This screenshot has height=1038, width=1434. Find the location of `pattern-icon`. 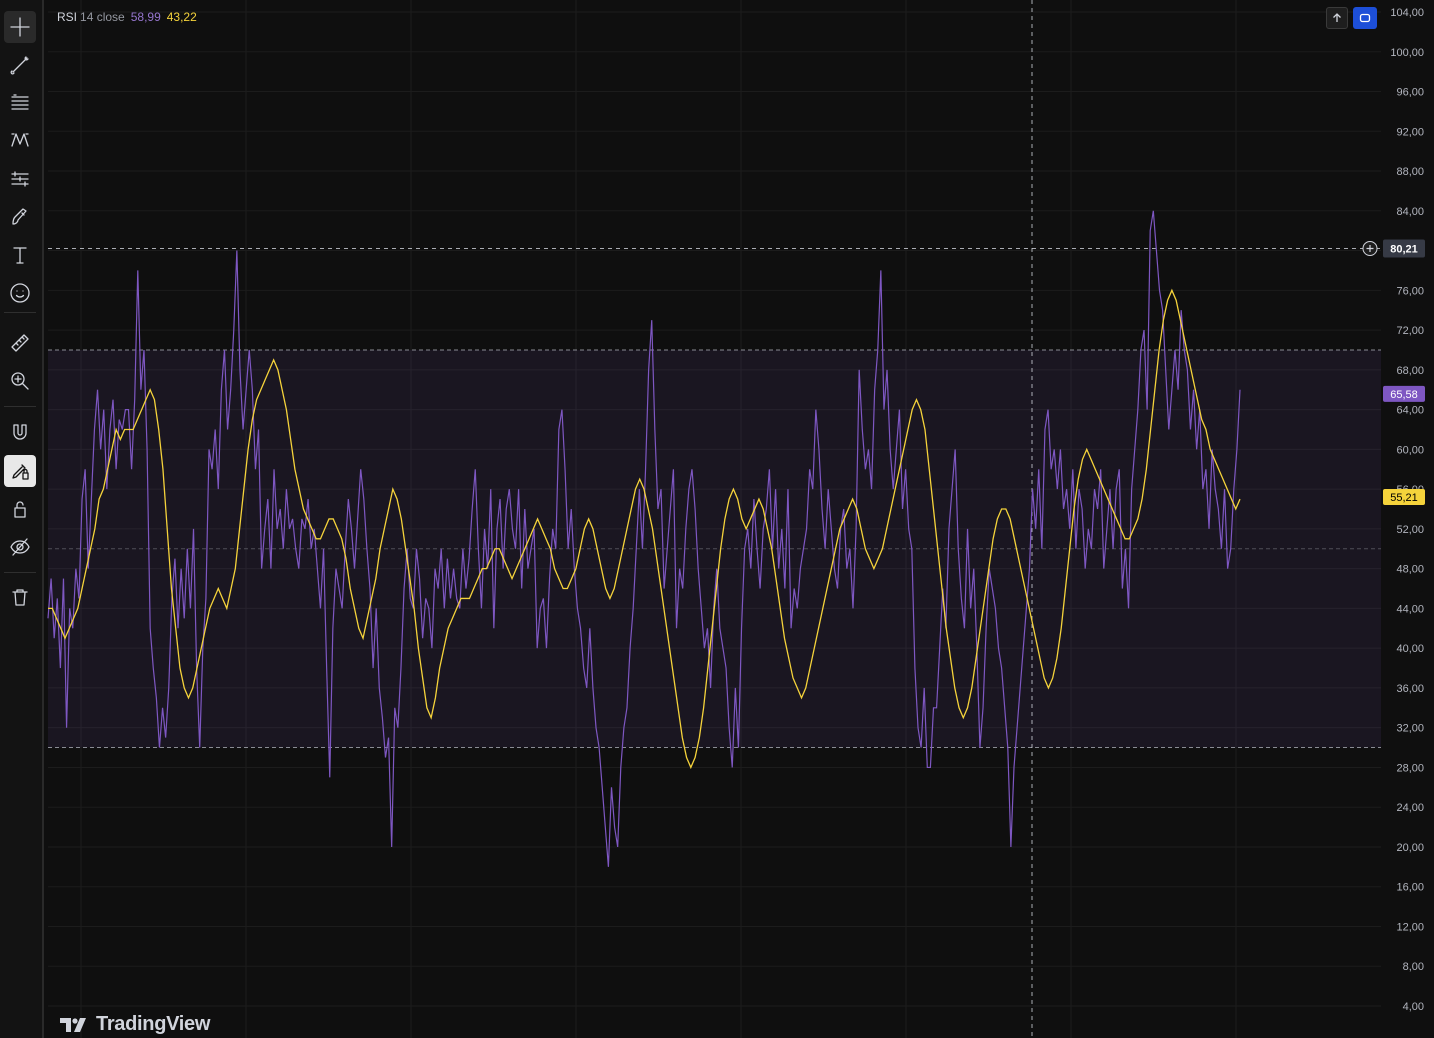

pattern-icon is located at coordinates (20, 140).